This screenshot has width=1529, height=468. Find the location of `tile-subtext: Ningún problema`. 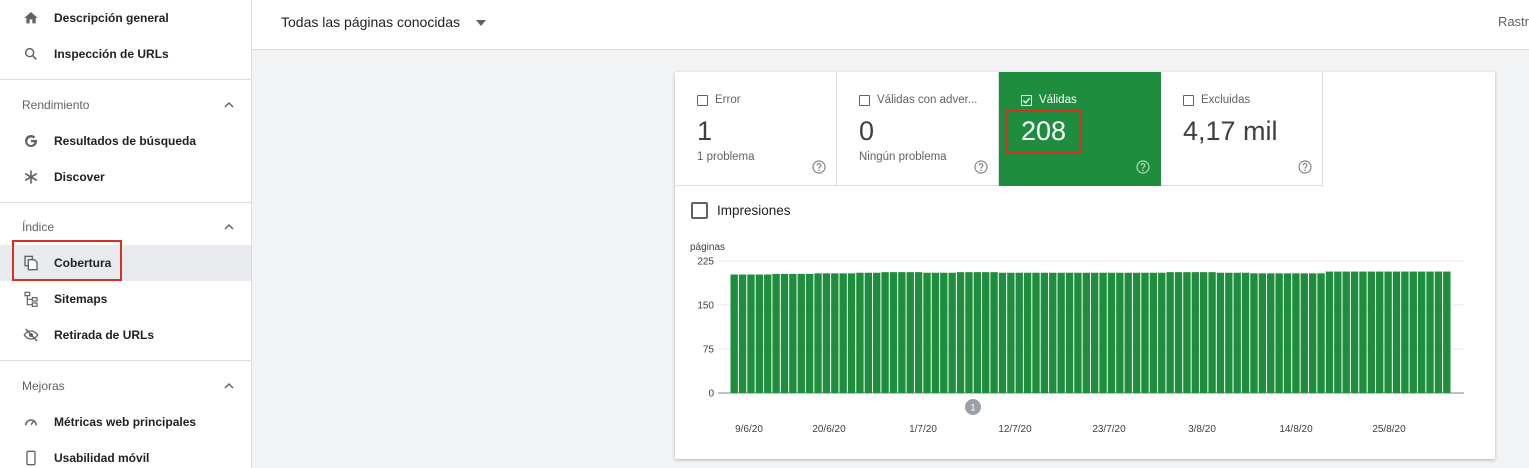

tile-subtext: Ningún problema is located at coordinates (903, 157).